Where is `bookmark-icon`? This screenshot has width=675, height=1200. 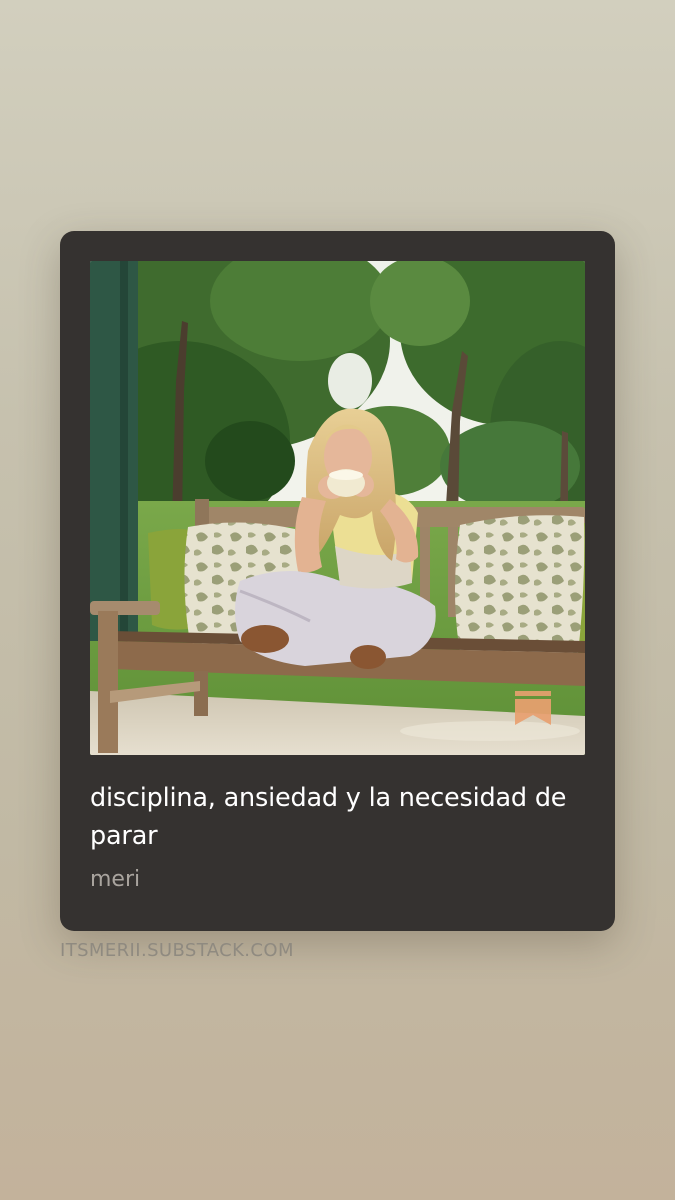
bookmark-icon is located at coordinates (533, 708).